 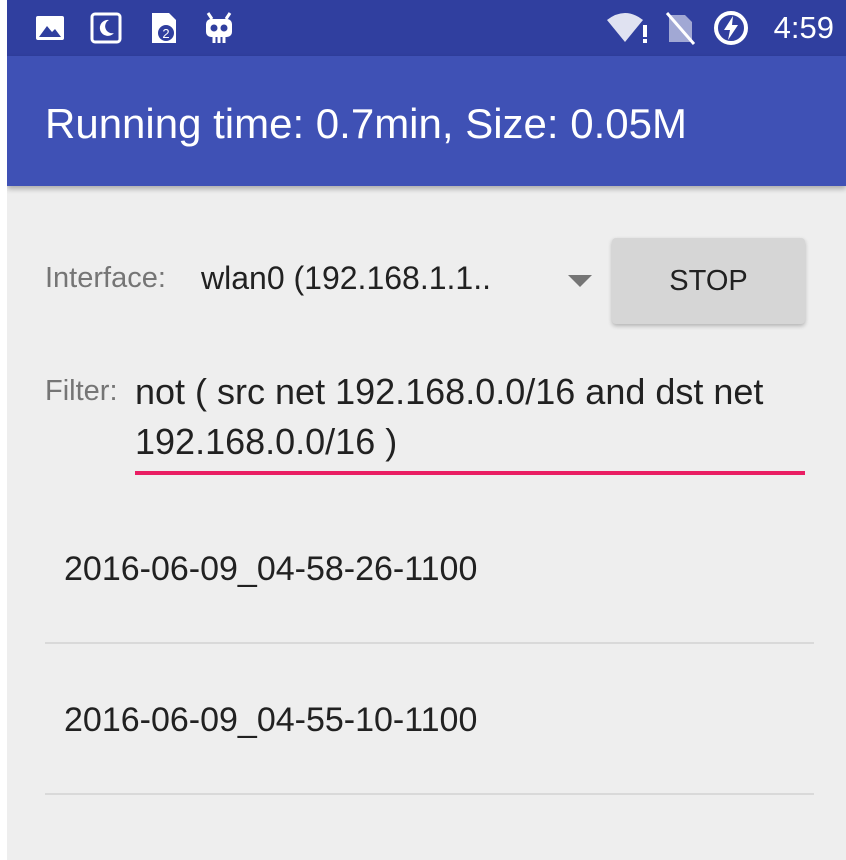 What do you see at coordinates (426, 28) in the screenshot?
I see `status-bar: 2 4:59` at bounding box center [426, 28].